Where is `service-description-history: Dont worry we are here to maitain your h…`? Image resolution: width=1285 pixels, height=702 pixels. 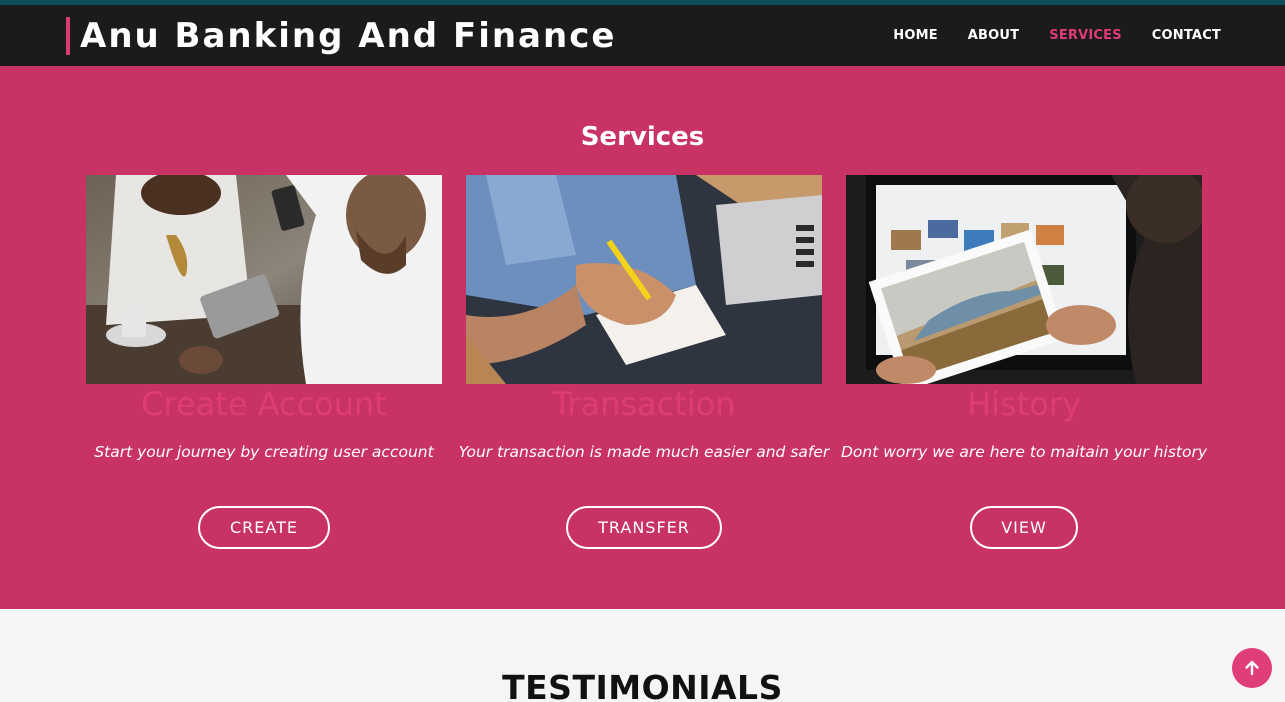
service-description-history: Dont worry we are here to maitain your h… is located at coordinates (1024, 452).